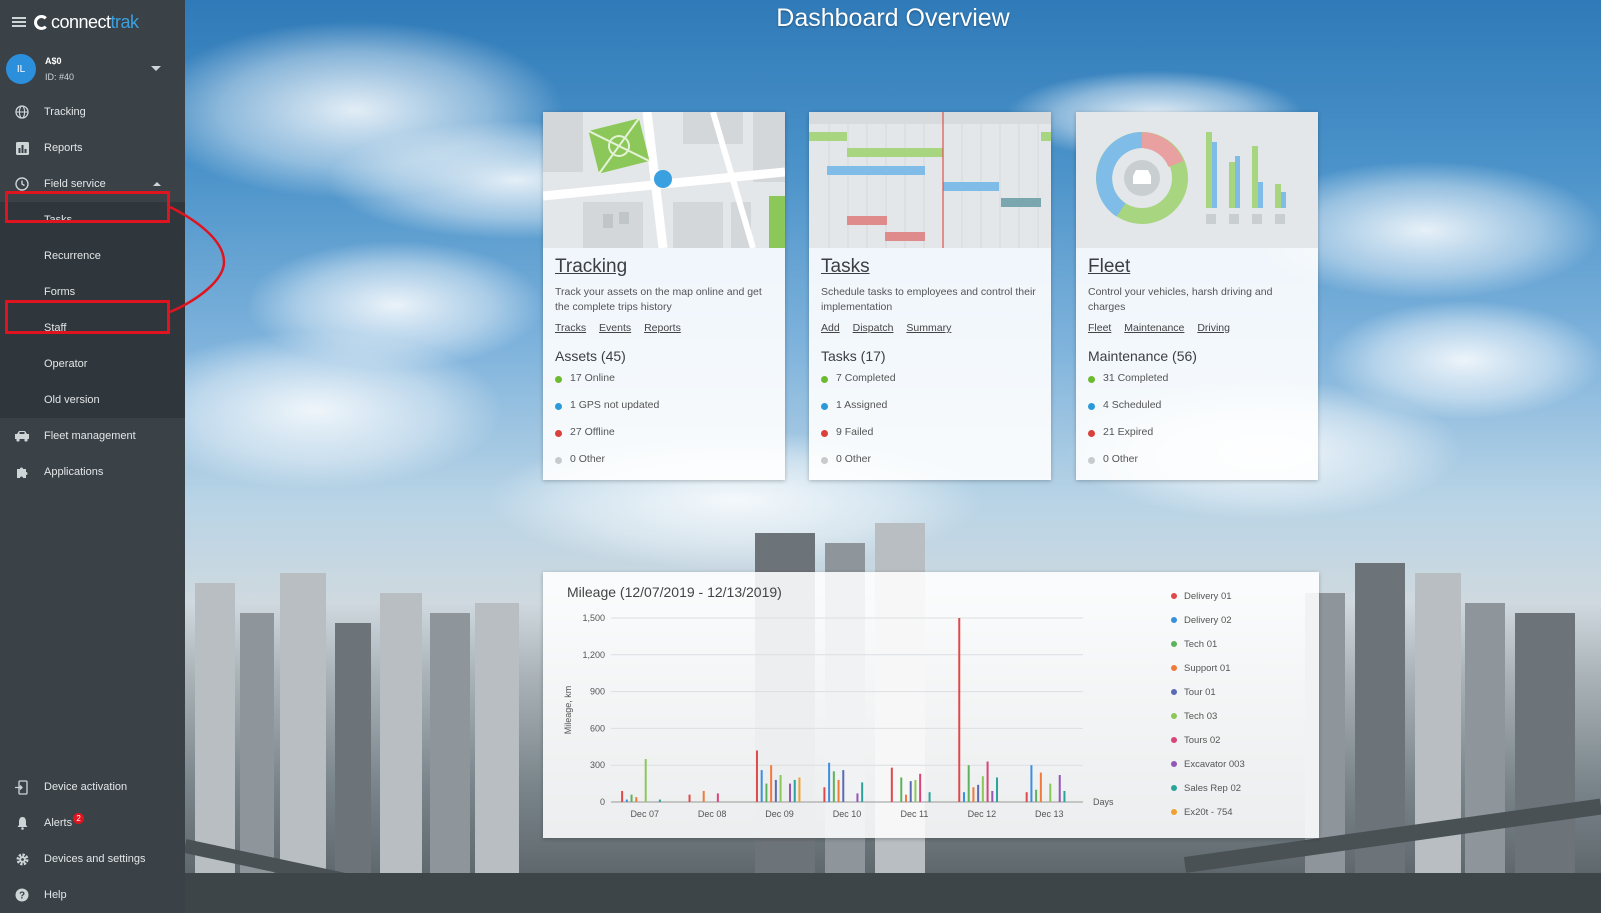 The image size is (1601, 913). What do you see at coordinates (568, 710) in the screenshot?
I see `y-axis-title: Mileage, km` at bounding box center [568, 710].